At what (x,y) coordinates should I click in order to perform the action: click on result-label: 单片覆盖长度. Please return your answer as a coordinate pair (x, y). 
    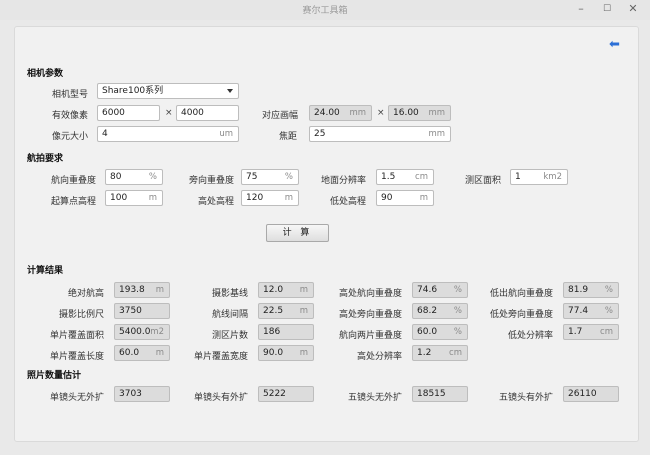
    Looking at the image, I should click on (76, 357).